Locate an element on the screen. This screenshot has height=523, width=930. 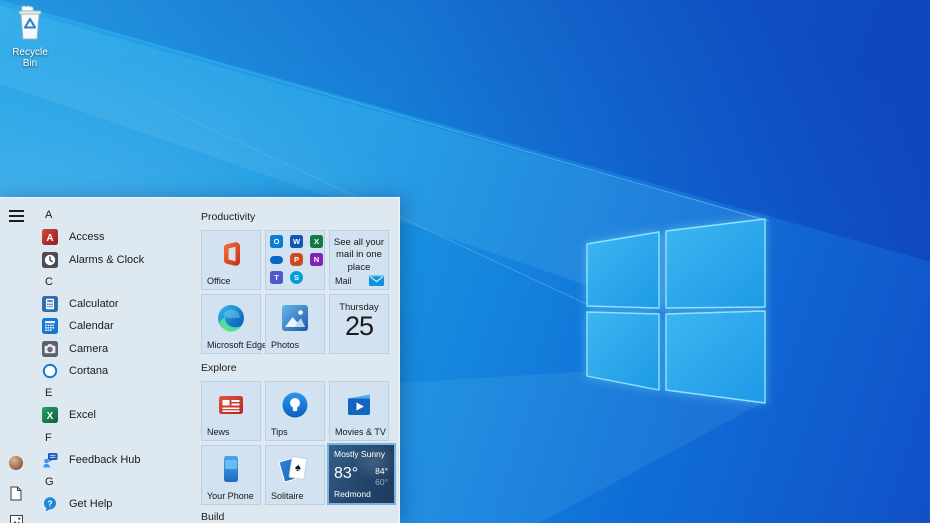
app-list-item-access: A Access is located at coordinates (113, 237).